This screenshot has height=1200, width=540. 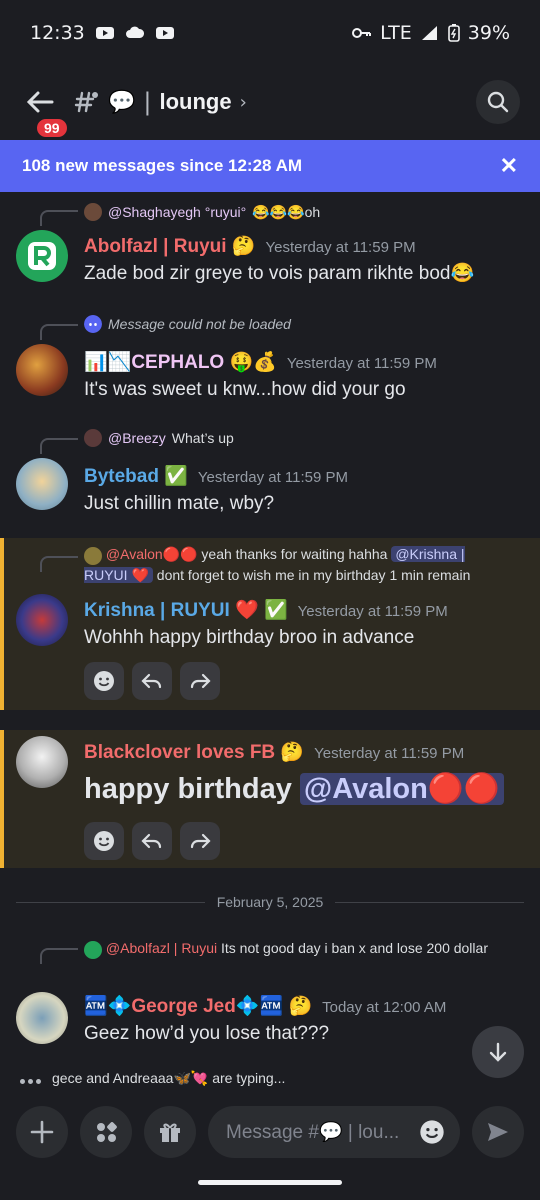 What do you see at coordinates (270, 166) in the screenshot?
I see `new-messages-banner: 108 new messages since 12:28 AM ✕` at bounding box center [270, 166].